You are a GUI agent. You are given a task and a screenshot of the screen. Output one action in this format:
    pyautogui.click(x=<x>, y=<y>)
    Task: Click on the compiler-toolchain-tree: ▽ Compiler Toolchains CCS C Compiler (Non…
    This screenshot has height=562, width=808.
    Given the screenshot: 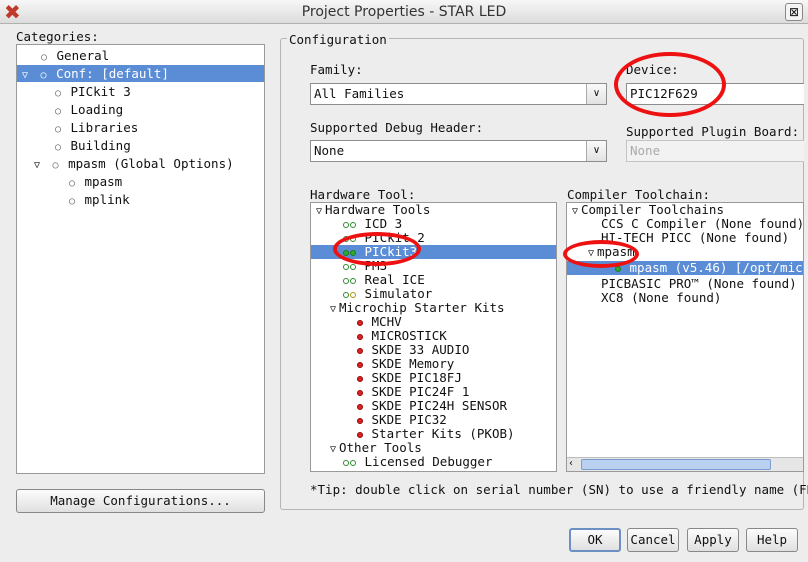 What is the action you would take?
    pyautogui.click(x=685, y=337)
    